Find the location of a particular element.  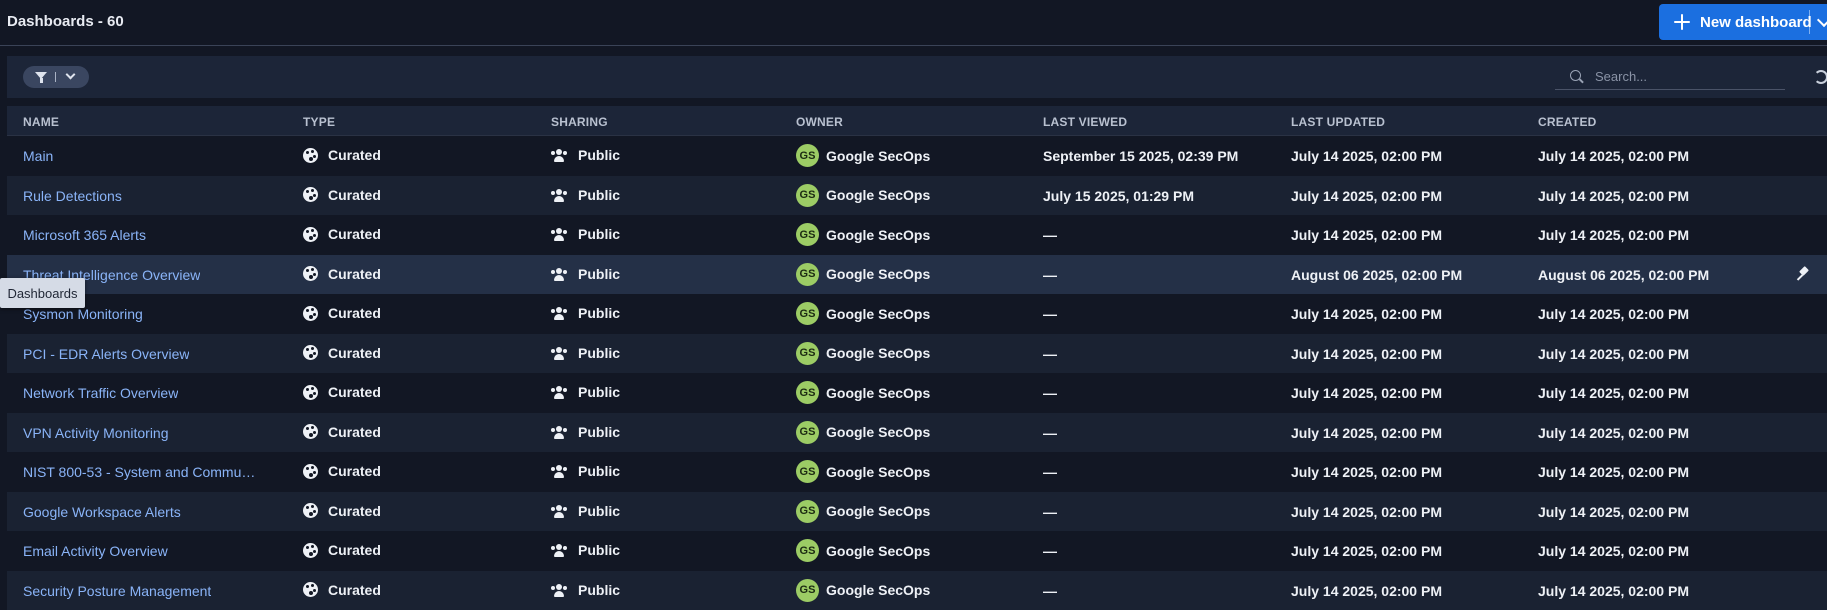

column-header-last-updated: LAST UPDATED is located at coordinates (1338, 122).